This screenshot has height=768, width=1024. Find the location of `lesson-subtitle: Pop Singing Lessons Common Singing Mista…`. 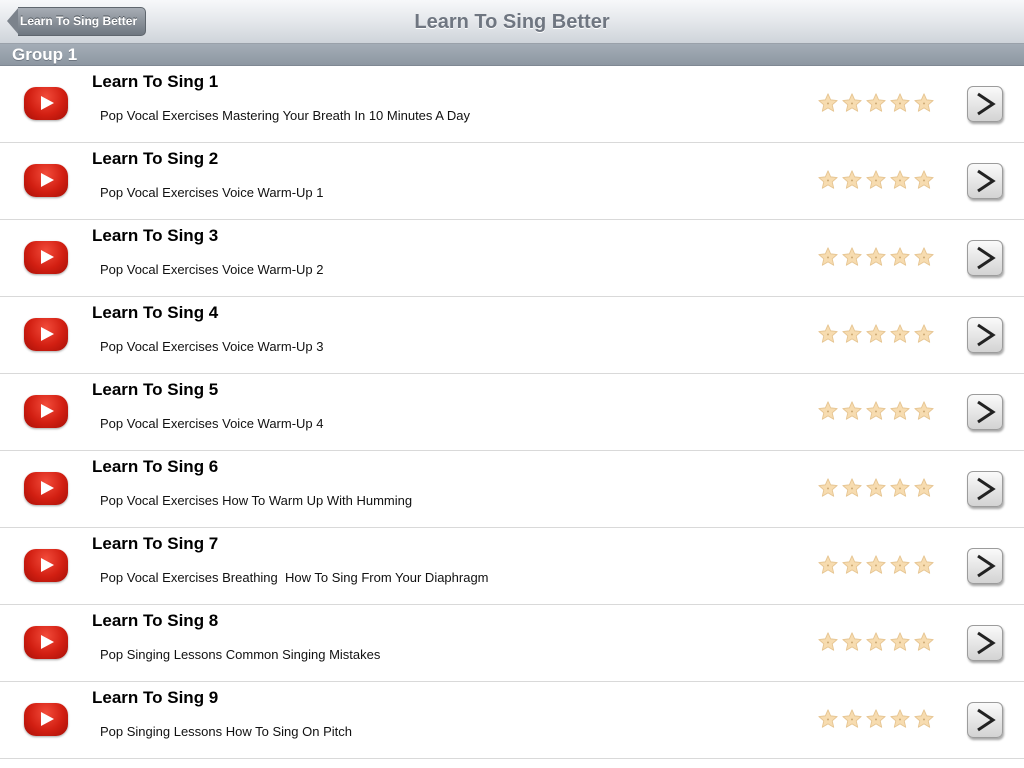

lesson-subtitle: Pop Singing Lessons Common Singing Mista… is located at coordinates (240, 654).